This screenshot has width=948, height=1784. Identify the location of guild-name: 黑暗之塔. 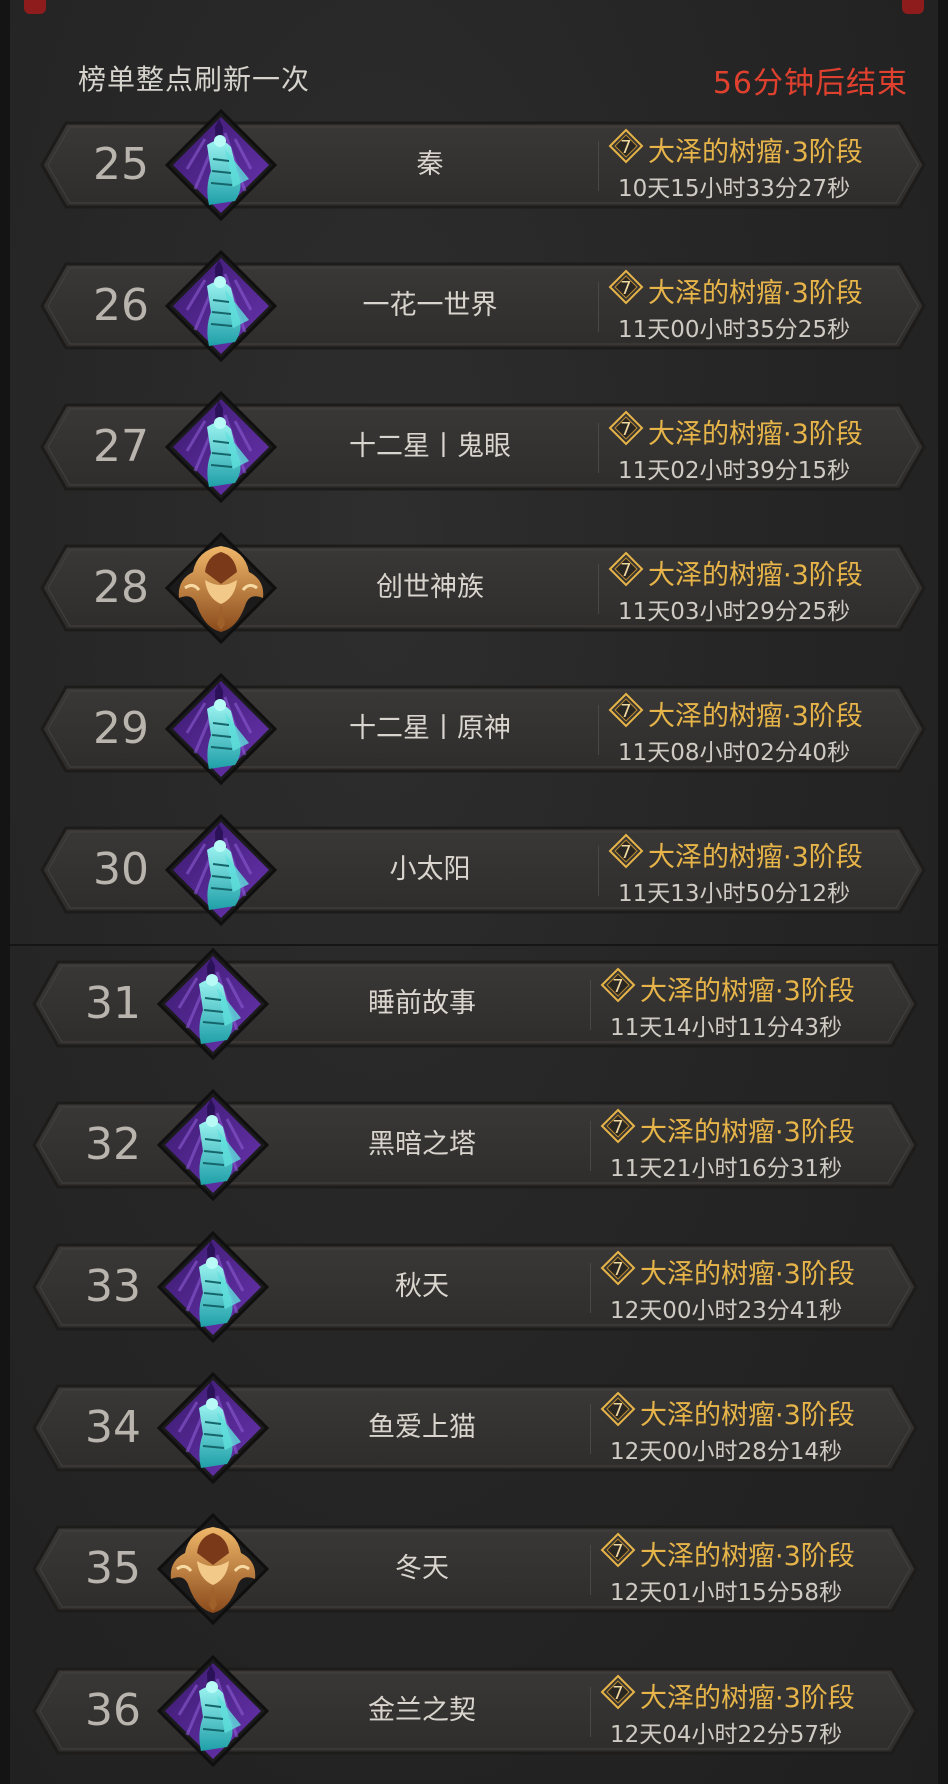
(422, 1144).